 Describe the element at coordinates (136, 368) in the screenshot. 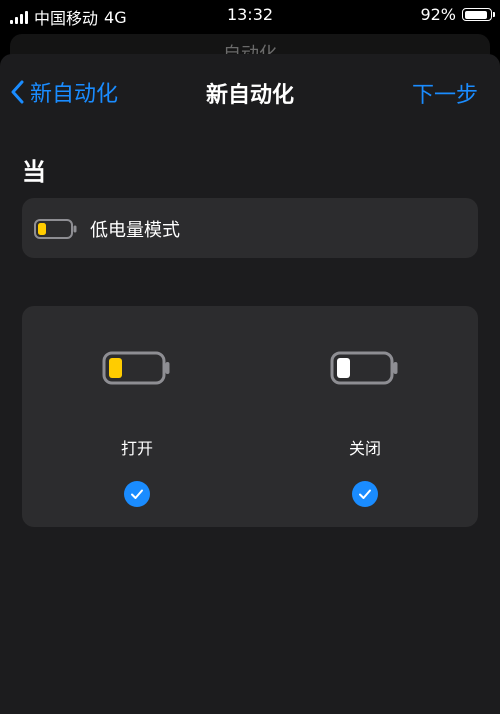

I see `battery-low-yellow-icon` at that location.